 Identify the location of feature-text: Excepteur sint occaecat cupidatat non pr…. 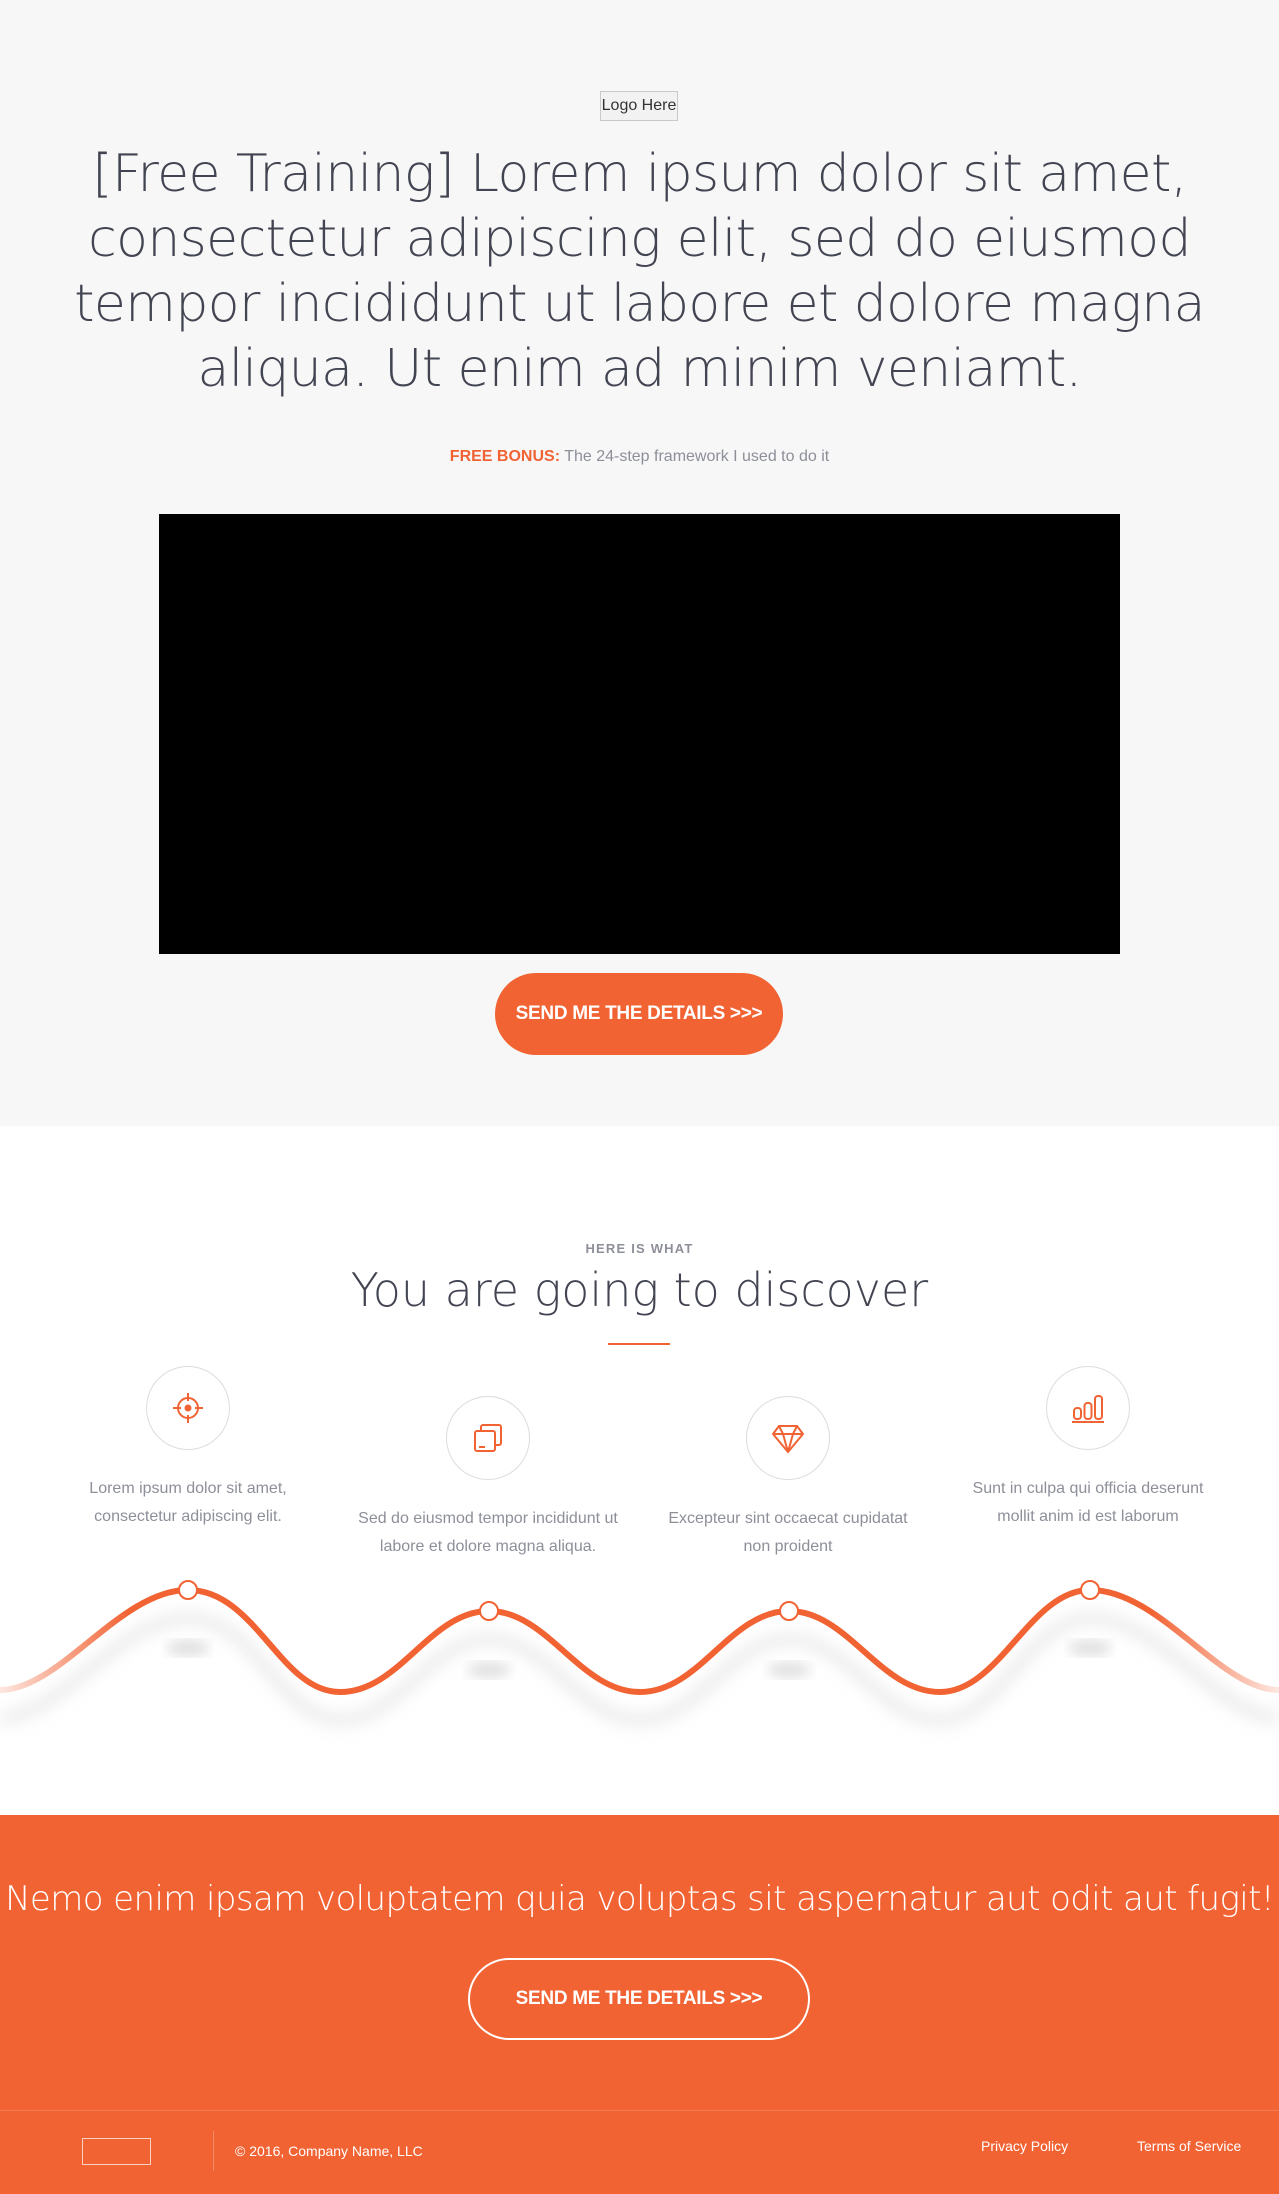
(788, 1532).